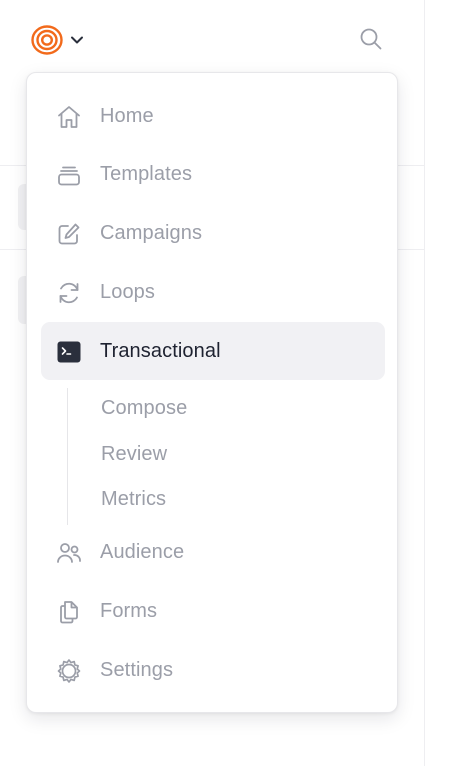 The height and width of the screenshot is (766, 456). Describe the element at coordinates (68, 670) in the screenshot. I see `gear-icon` at that location.